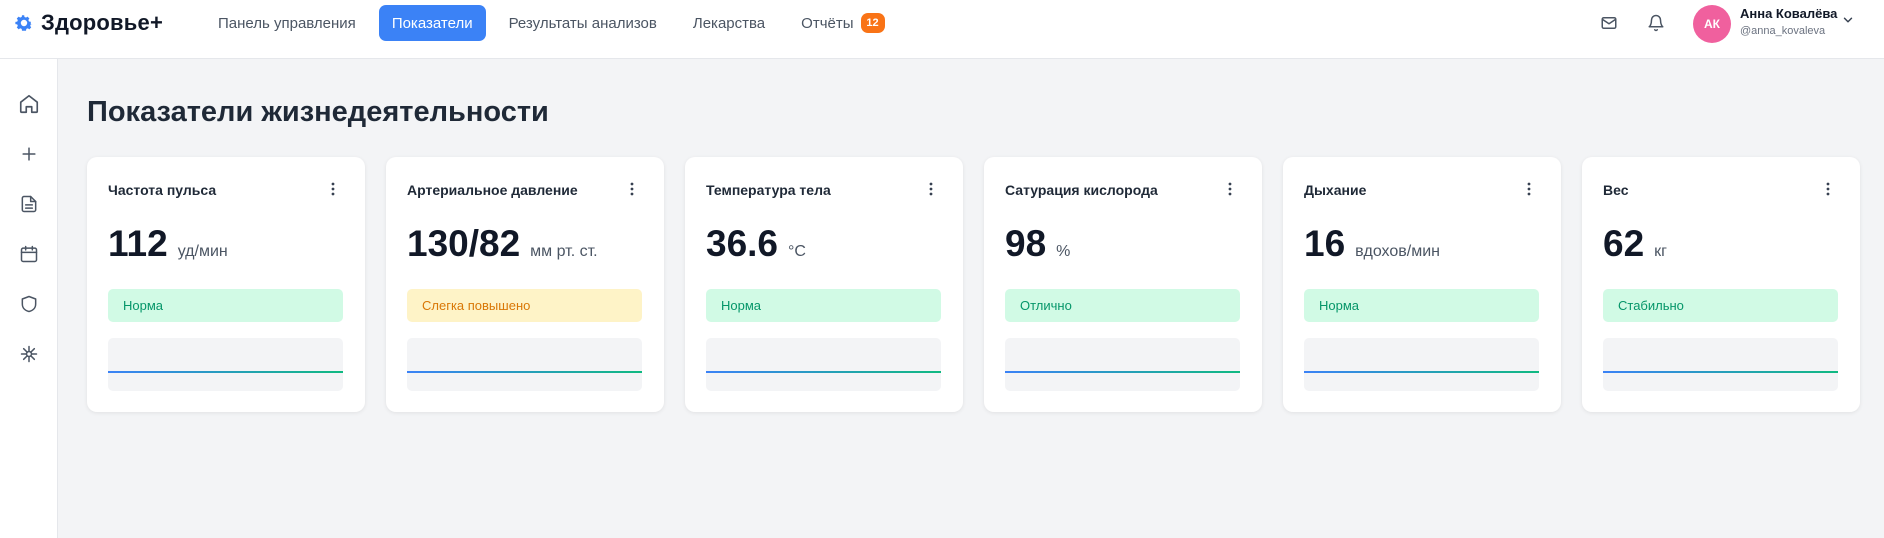  What do you see at coordinates (24, 23) in the screenshot?
I see `gear-logo-icon` at bounding box center [24, 23].